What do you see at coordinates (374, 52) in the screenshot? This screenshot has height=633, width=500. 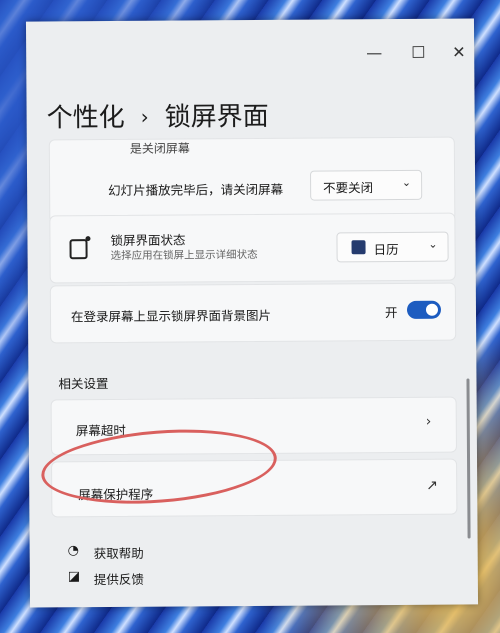 I see `minimize-button: —` at bounding box center [374, 52].